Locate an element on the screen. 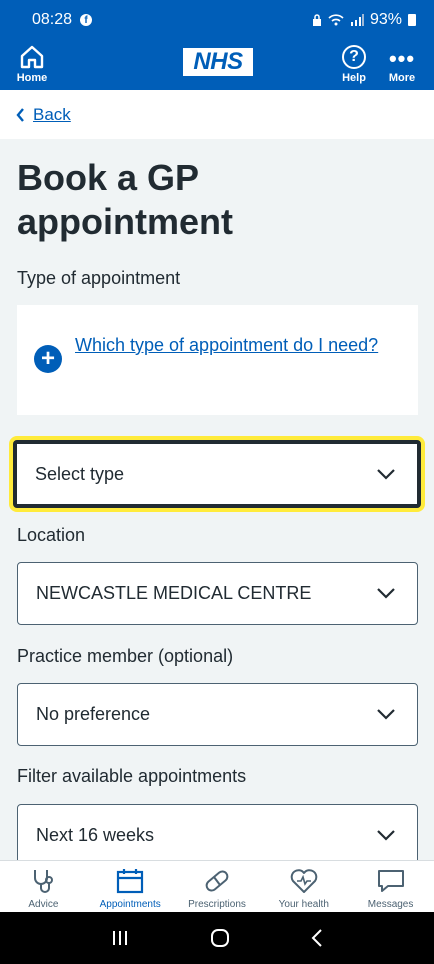  location-label: Location is located at coordinates (51, 535).